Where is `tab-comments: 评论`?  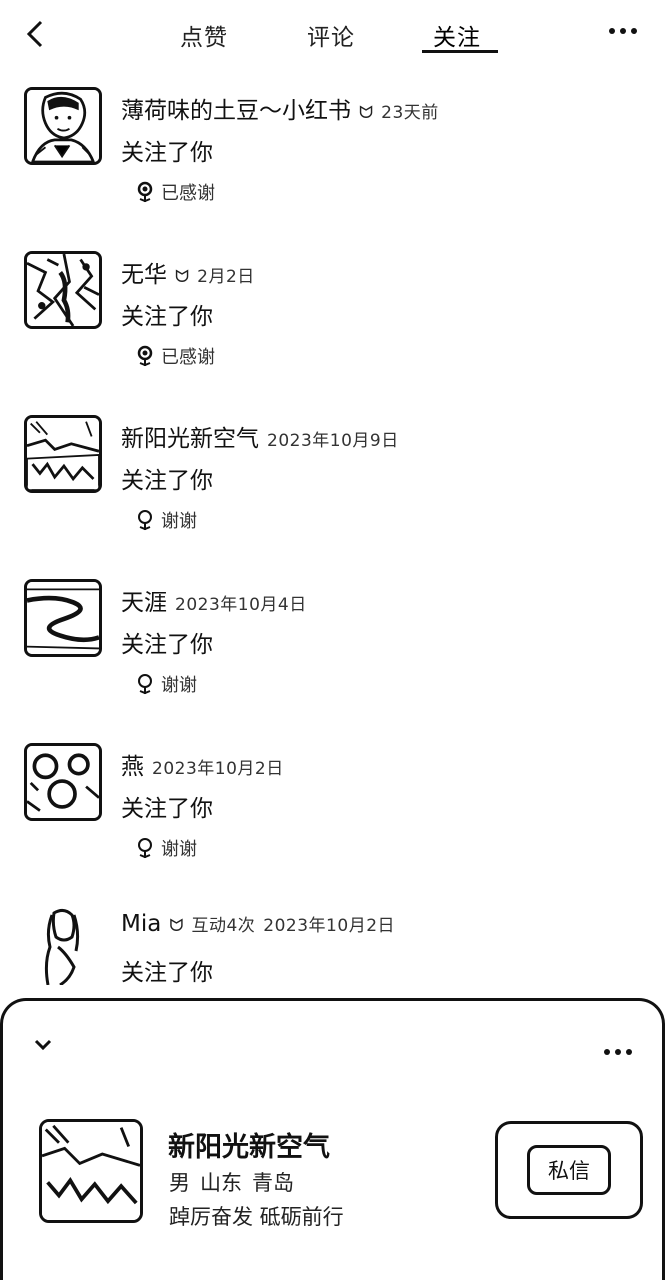 tab-comments: 评论 is located at coordinates (331, 35).